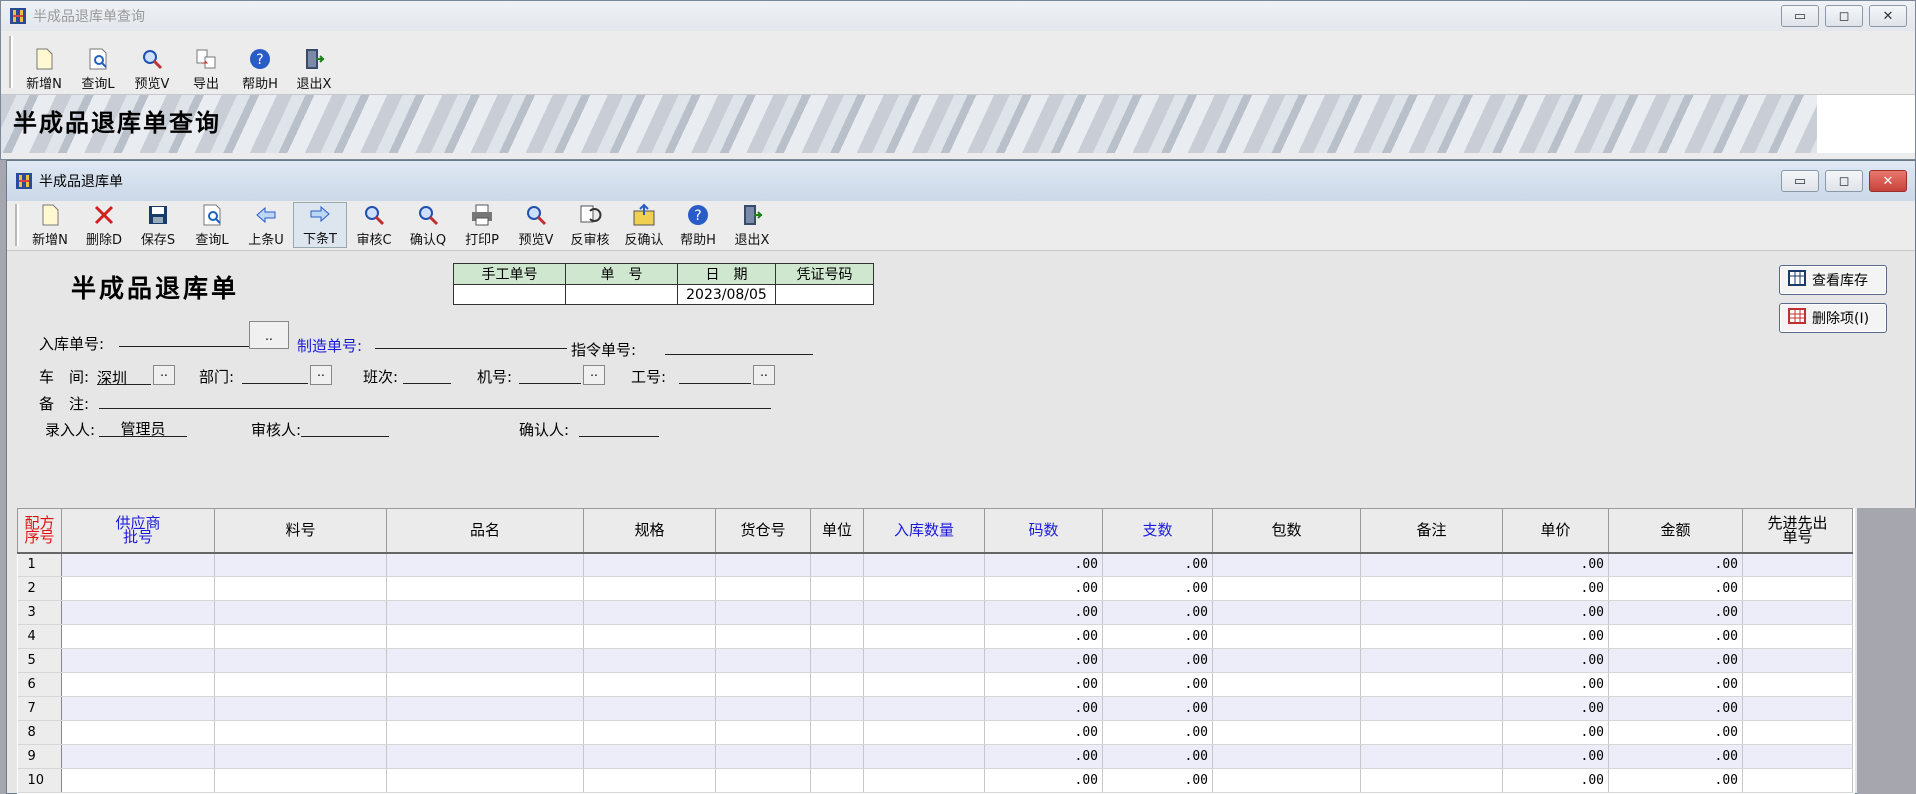 The image size is (1916, 794). I want to click on audit-button: 审核C, so click(374, 225).